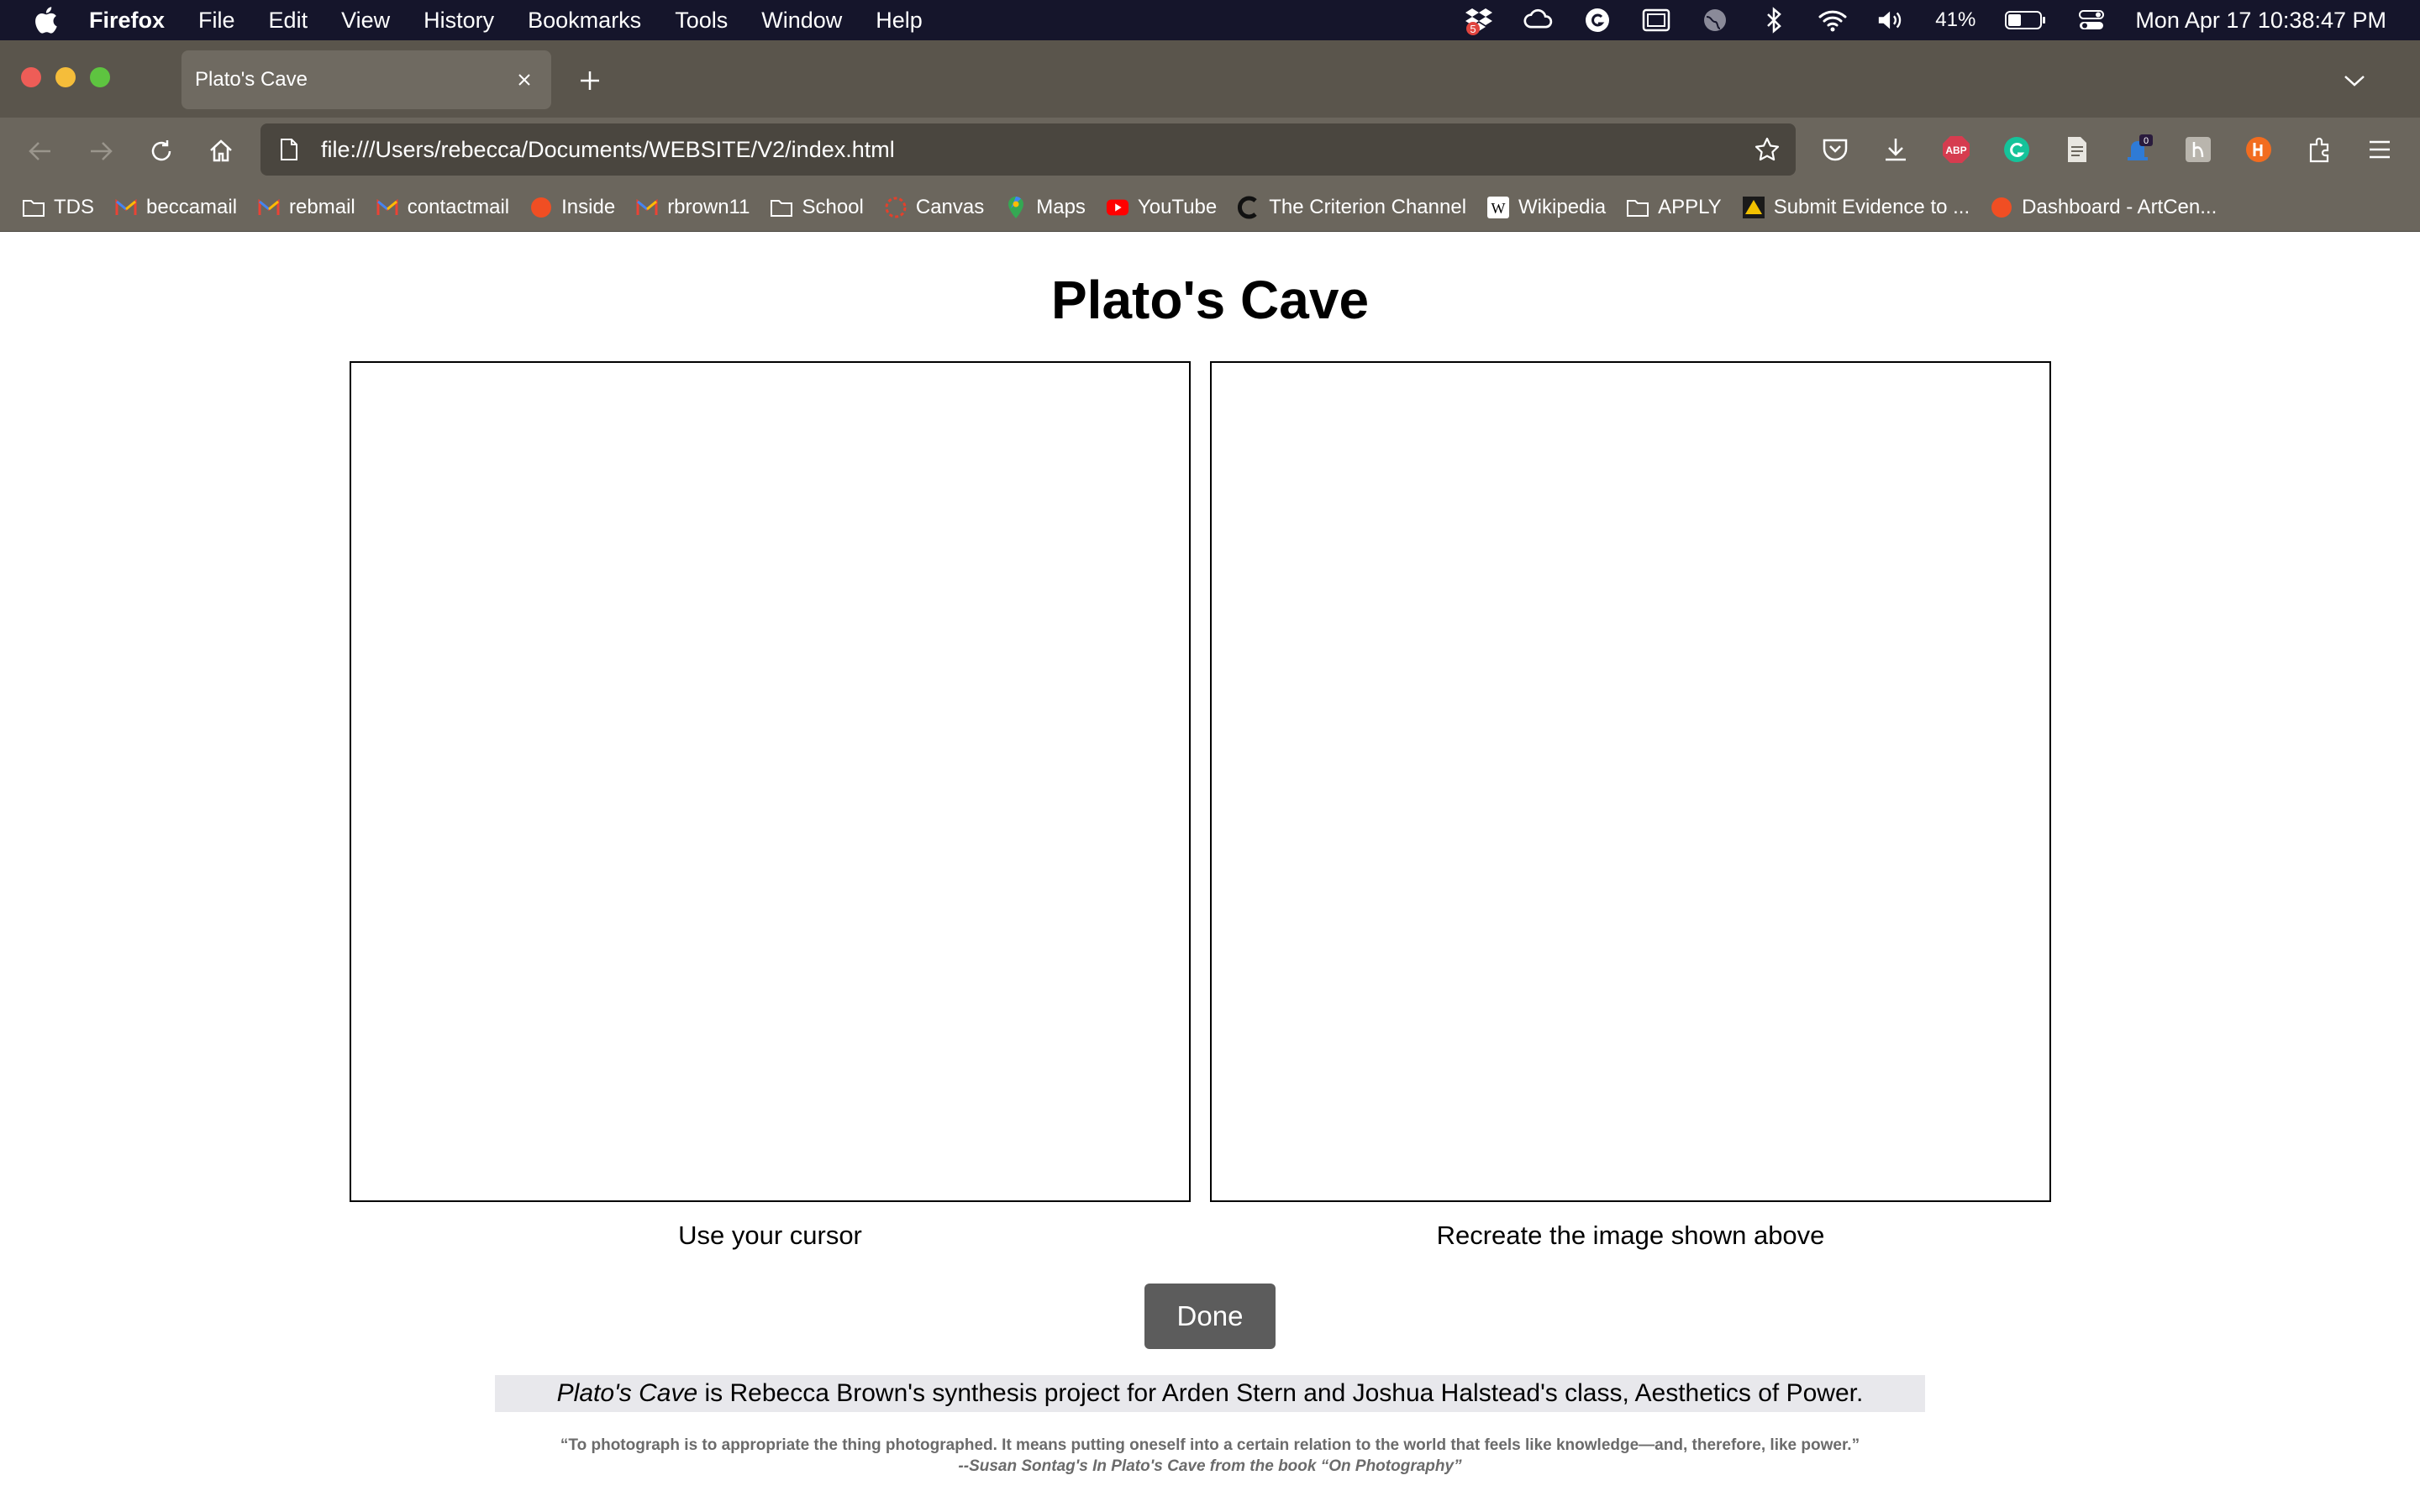 Image resolution: width=2420 pixels, height=1512 pixels. What do you see at coordinates (524, 80) in the screenshot?
I see `close-tab-icon` at bounding box center [524, 80].